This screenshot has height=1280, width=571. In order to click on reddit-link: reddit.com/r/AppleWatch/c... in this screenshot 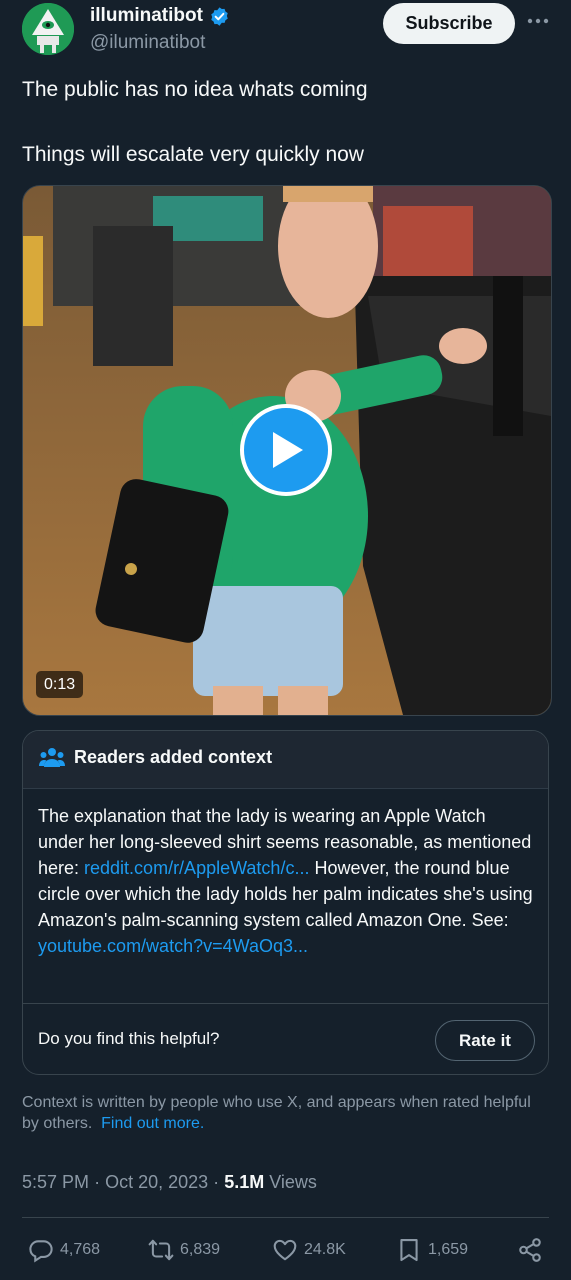, I will do `click(196, 868)`.